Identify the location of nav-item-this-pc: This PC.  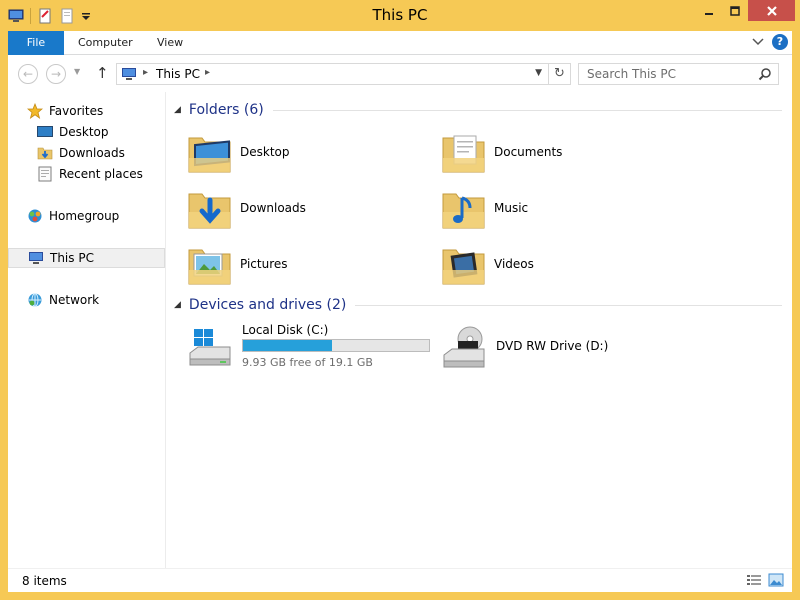
(86, 258).